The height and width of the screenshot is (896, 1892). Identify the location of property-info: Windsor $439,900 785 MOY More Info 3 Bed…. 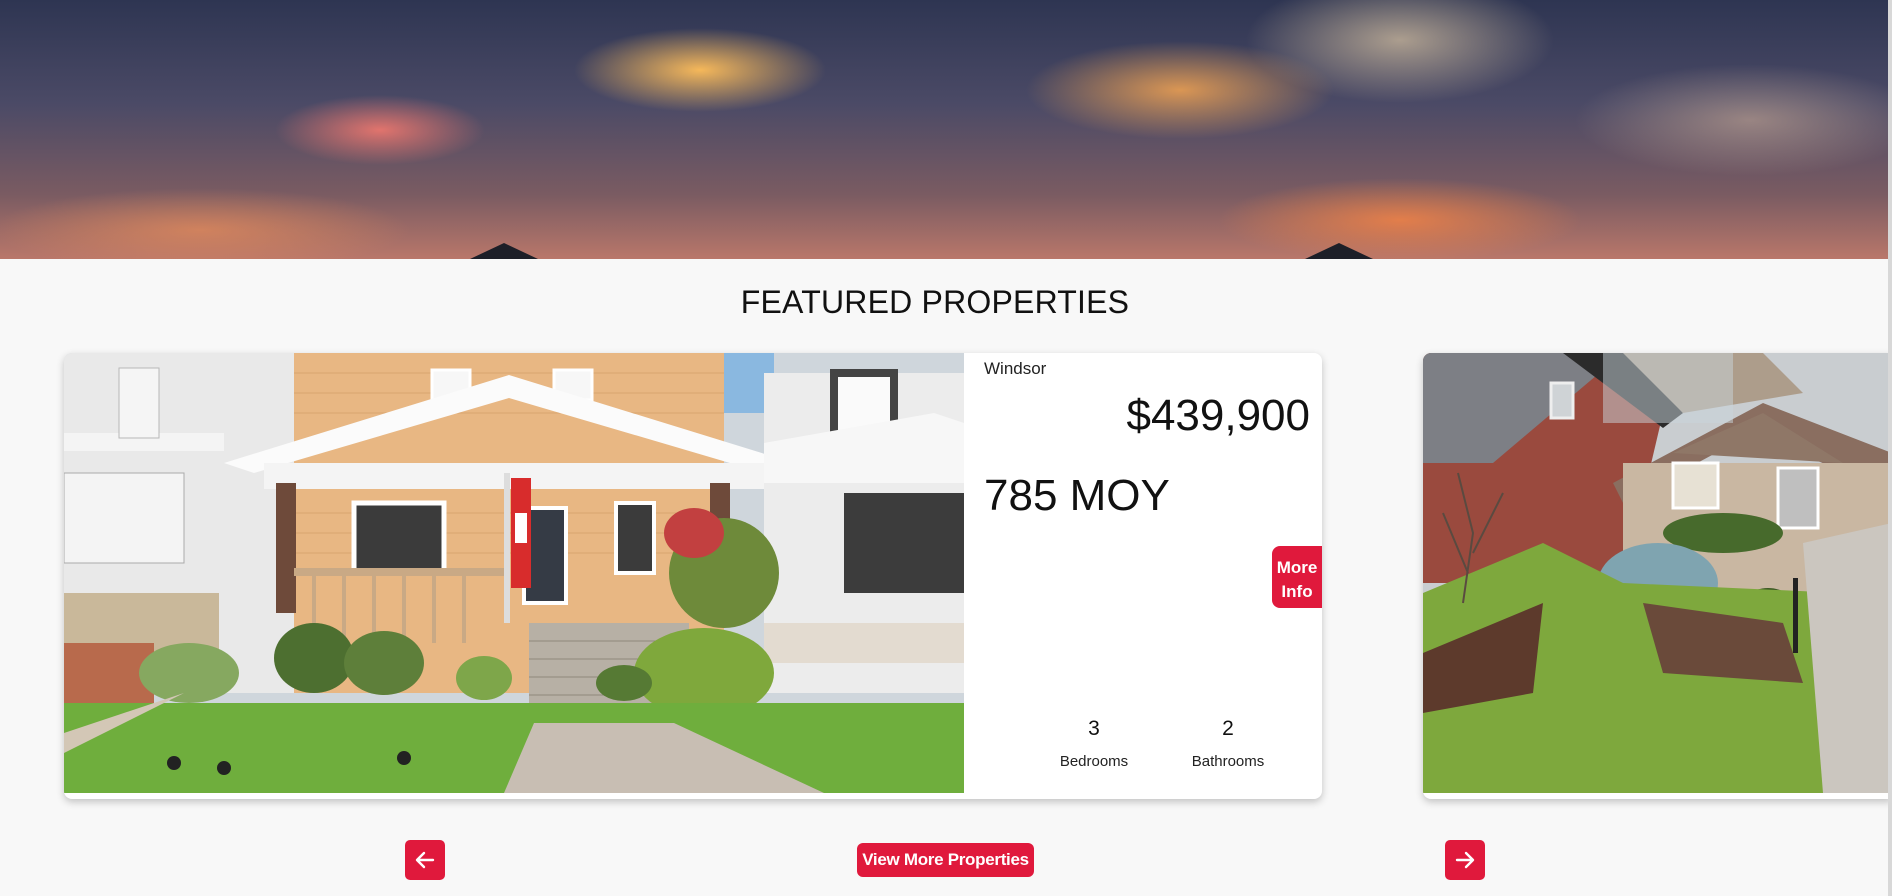
(1143, 576).